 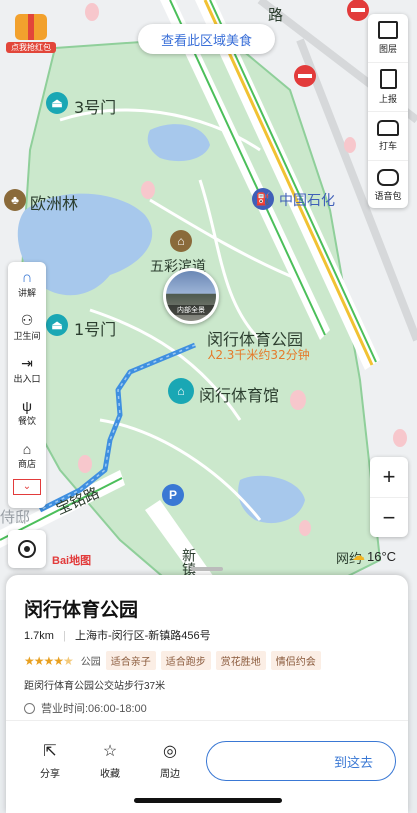 What do you see at coordinates (353, 762) in the screenshot?
I see `navigate-label: 到这去` at bounding box center [353, 762].